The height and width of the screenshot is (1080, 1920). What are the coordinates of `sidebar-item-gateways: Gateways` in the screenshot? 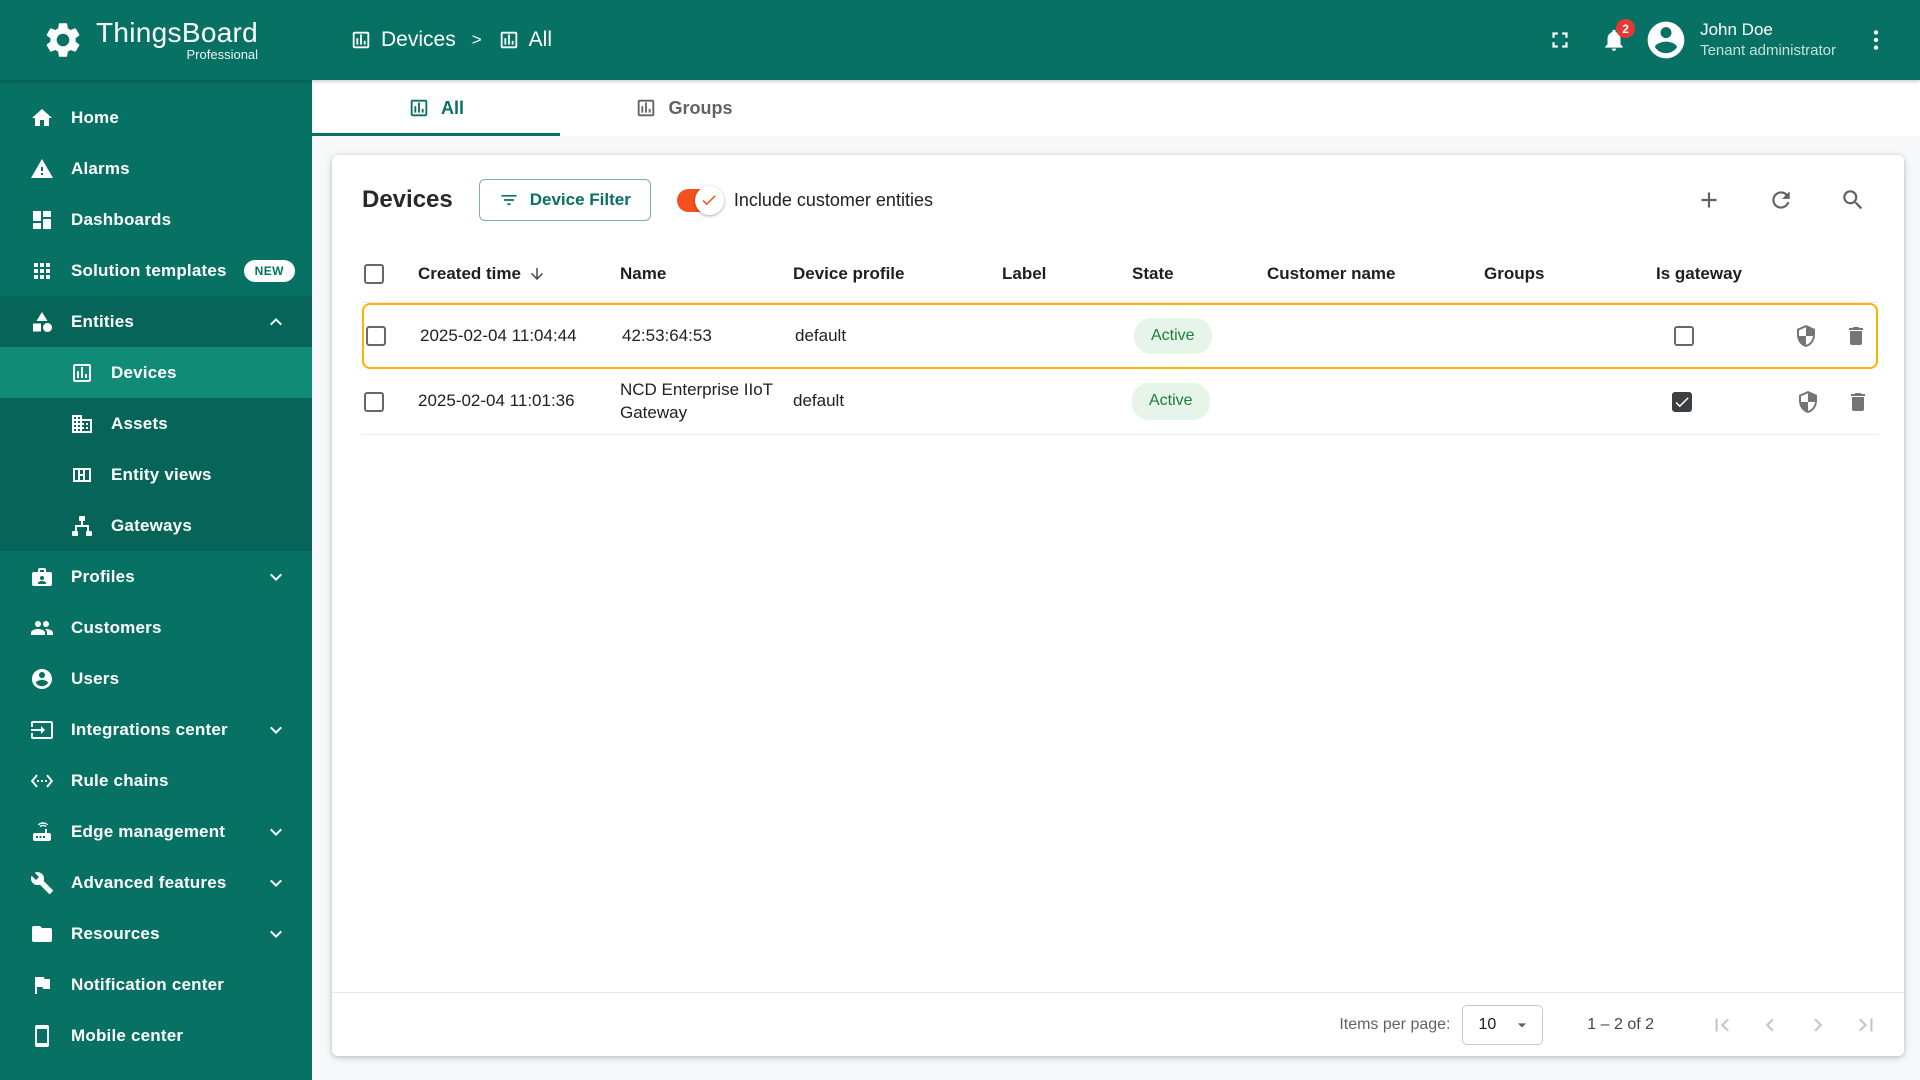 It's located at (156, 525).